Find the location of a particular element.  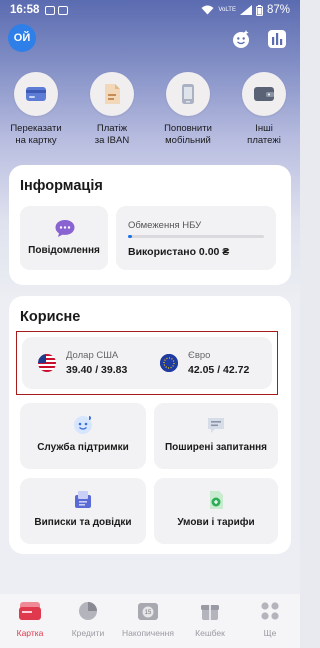

usd-rate-value: 39.40 / 39.83 is located at coordinates (97, 370).